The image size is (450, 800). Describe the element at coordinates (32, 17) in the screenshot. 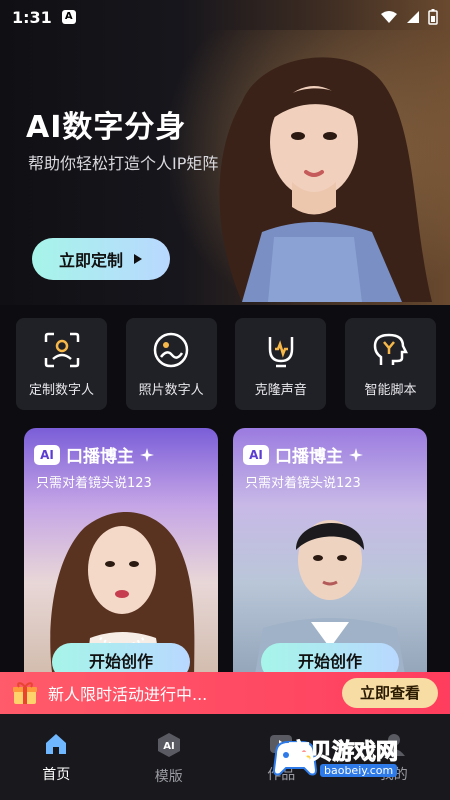

I see `status-time: 1:31` at that location.